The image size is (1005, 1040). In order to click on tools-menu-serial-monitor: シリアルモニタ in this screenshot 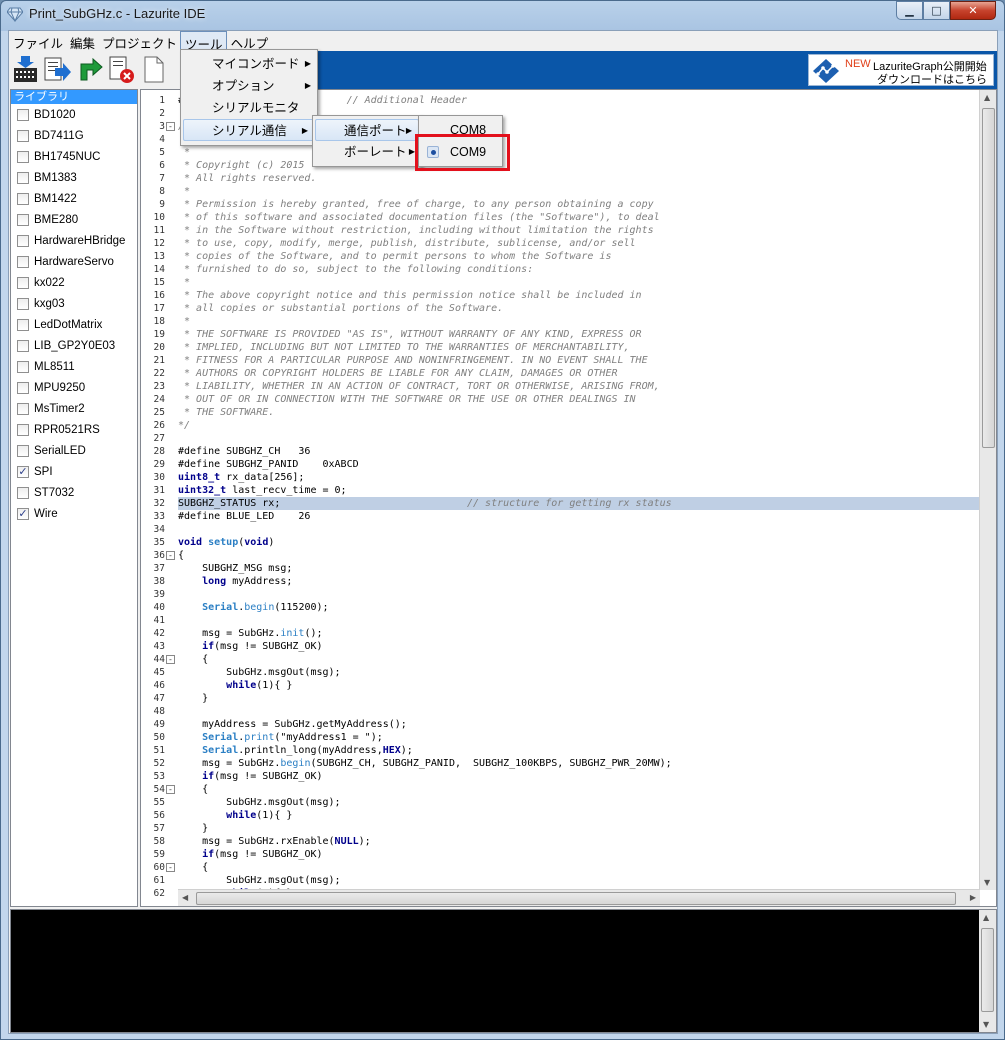, I will do `click(249, 108)`.